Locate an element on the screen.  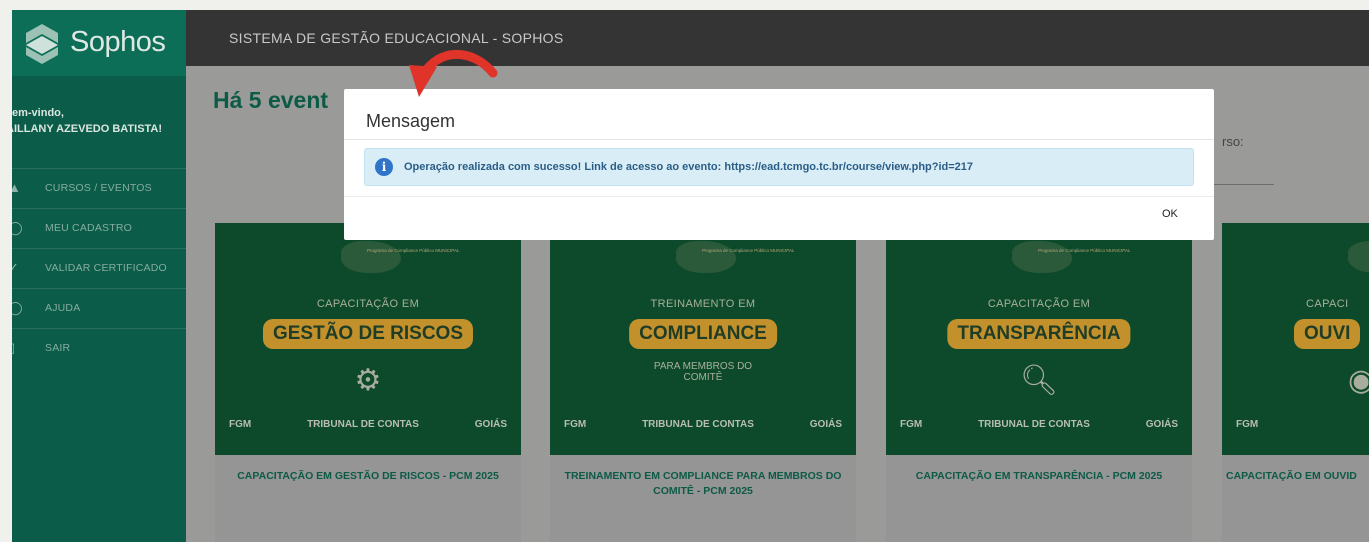
modal-divider is located at coordinates (779, 139).